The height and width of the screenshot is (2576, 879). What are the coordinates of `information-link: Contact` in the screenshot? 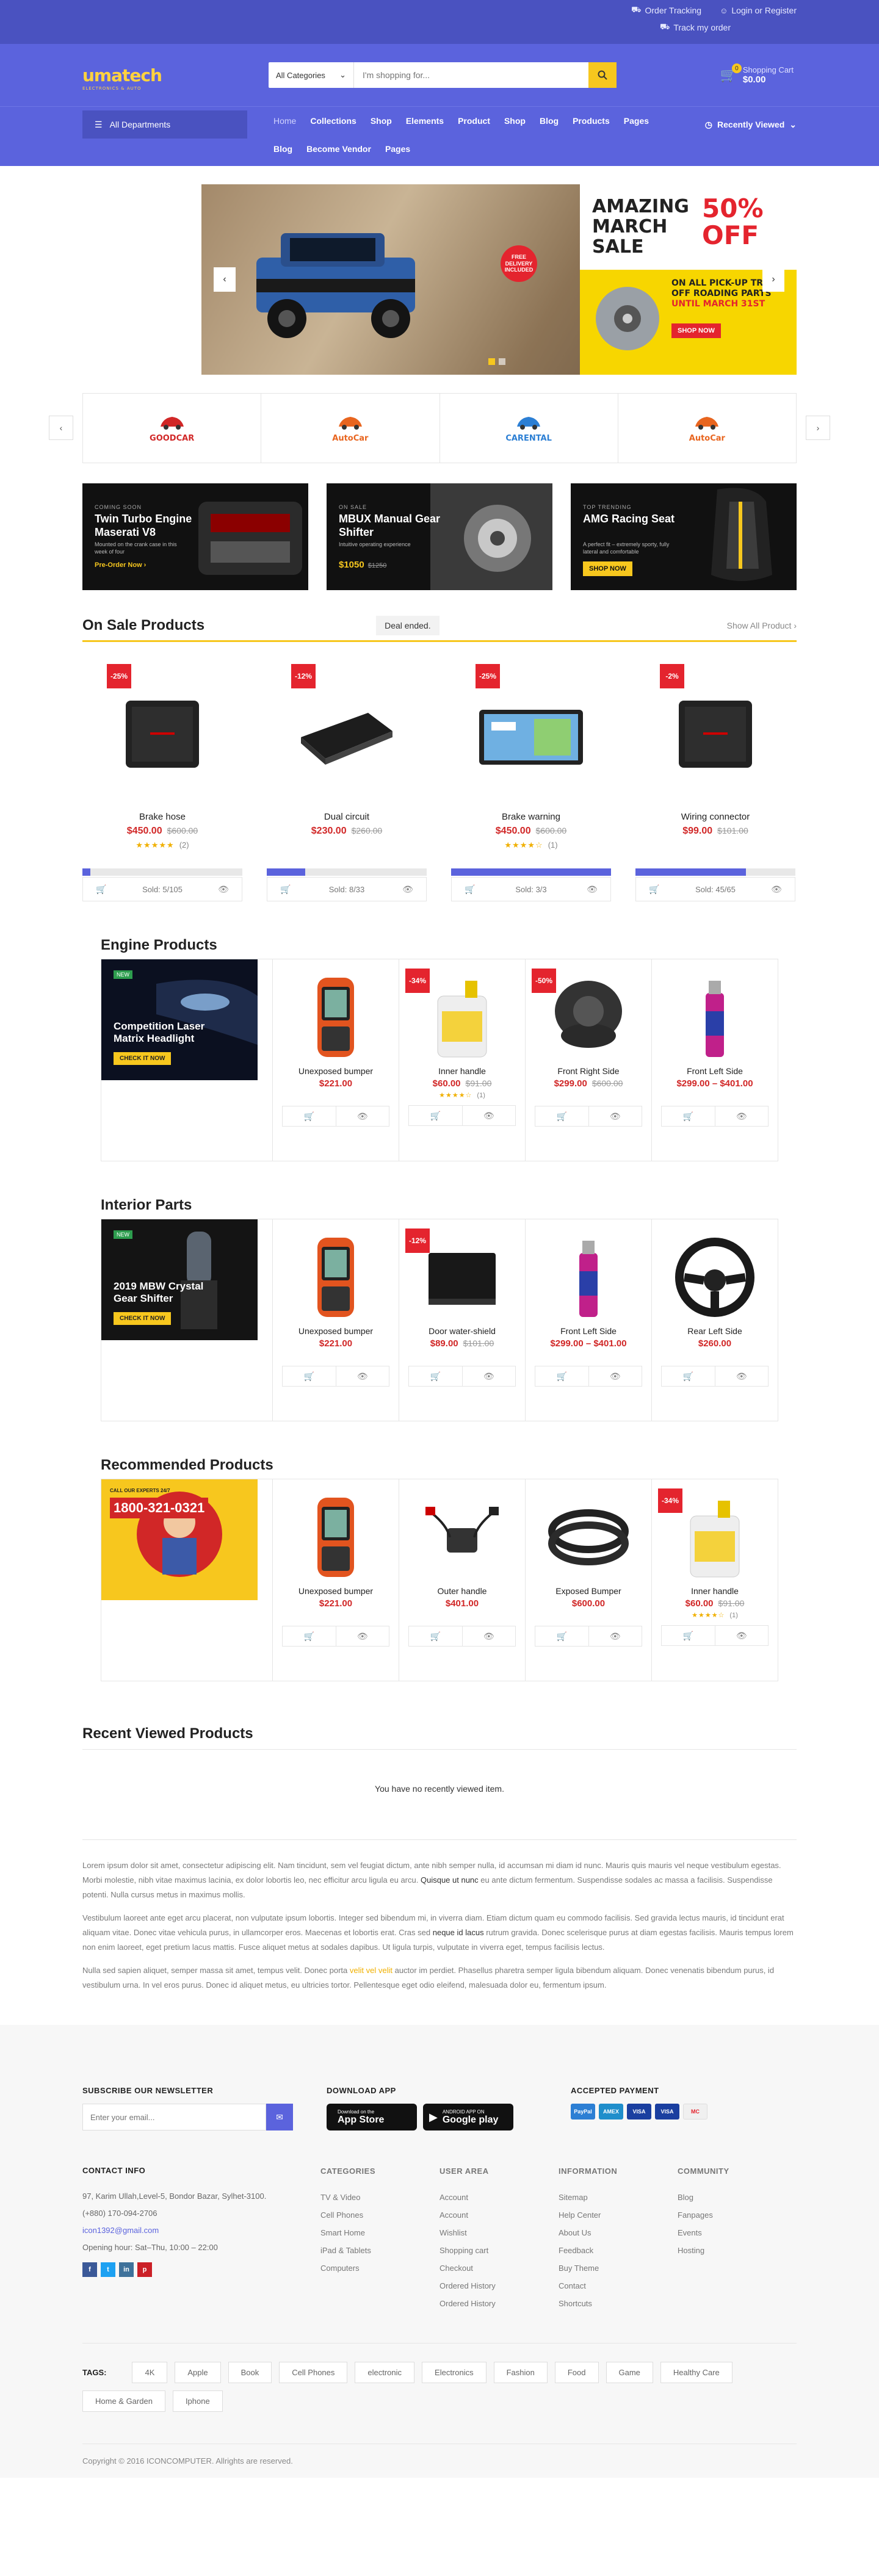 It's located at (618, 2286).